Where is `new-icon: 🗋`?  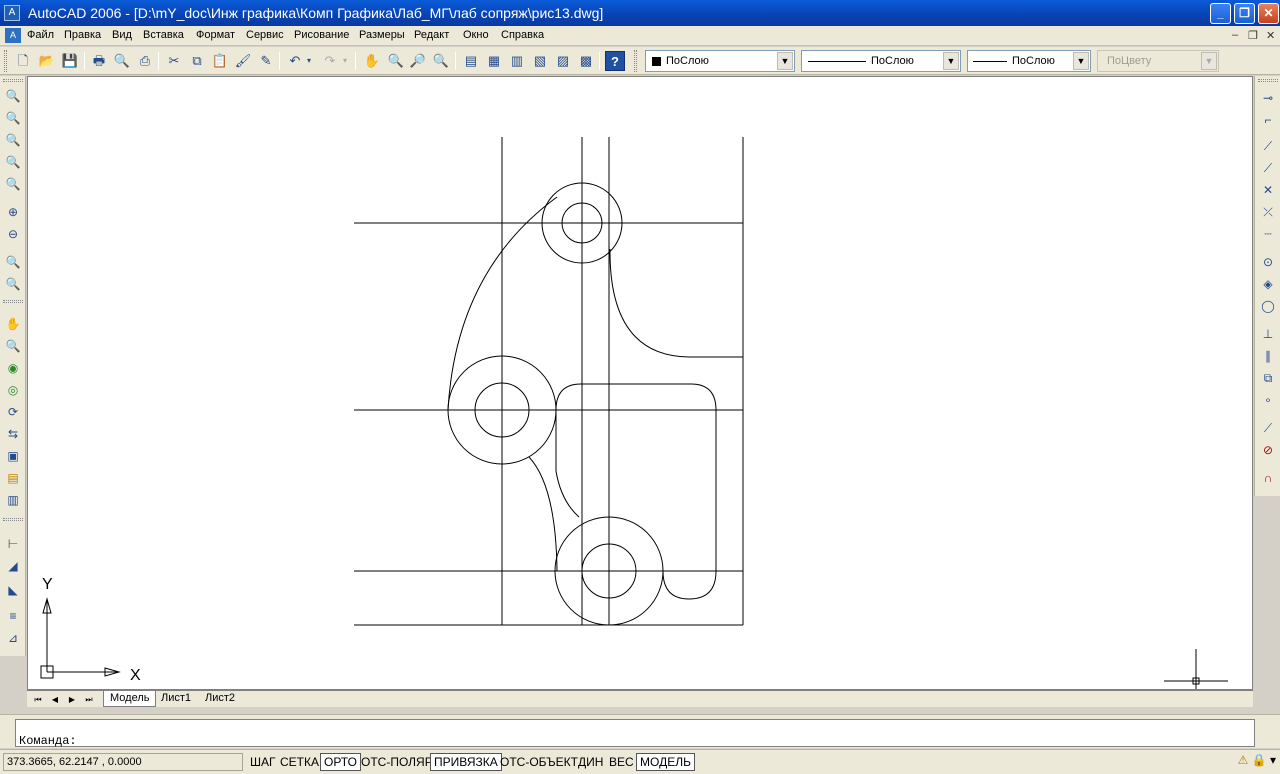 new-icon: 🗋 is located at coordinates (23, 61).